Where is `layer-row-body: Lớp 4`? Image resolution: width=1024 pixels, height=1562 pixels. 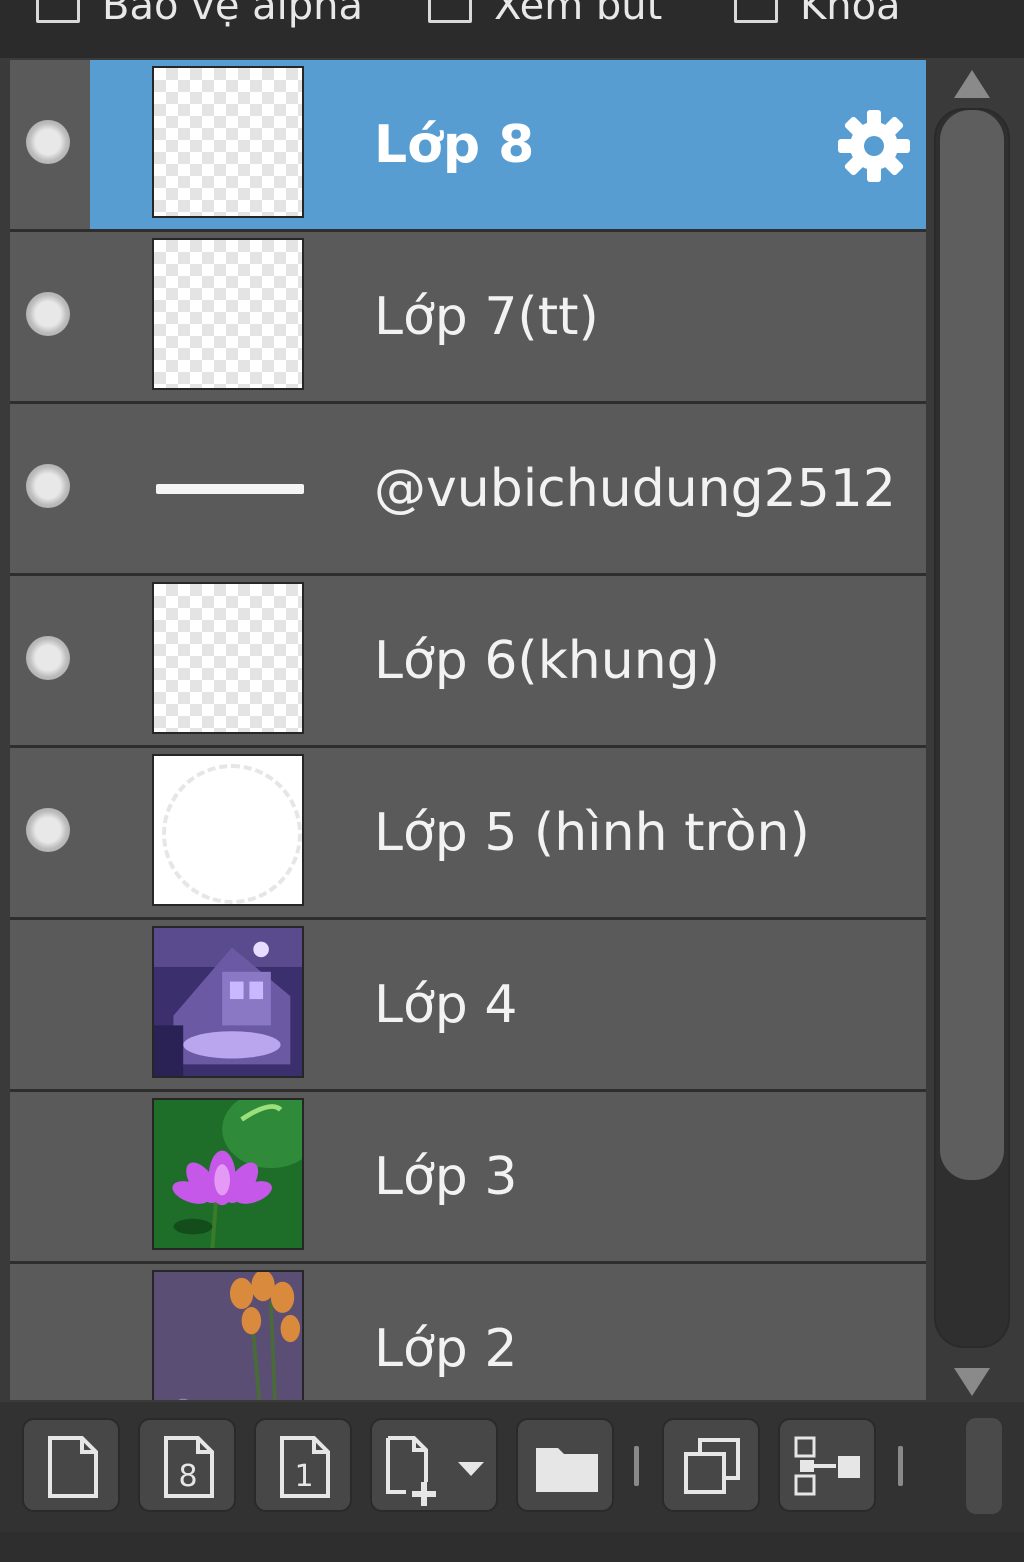 layer-row-body: Lớp 4 is located at coordinates (508, 1004).